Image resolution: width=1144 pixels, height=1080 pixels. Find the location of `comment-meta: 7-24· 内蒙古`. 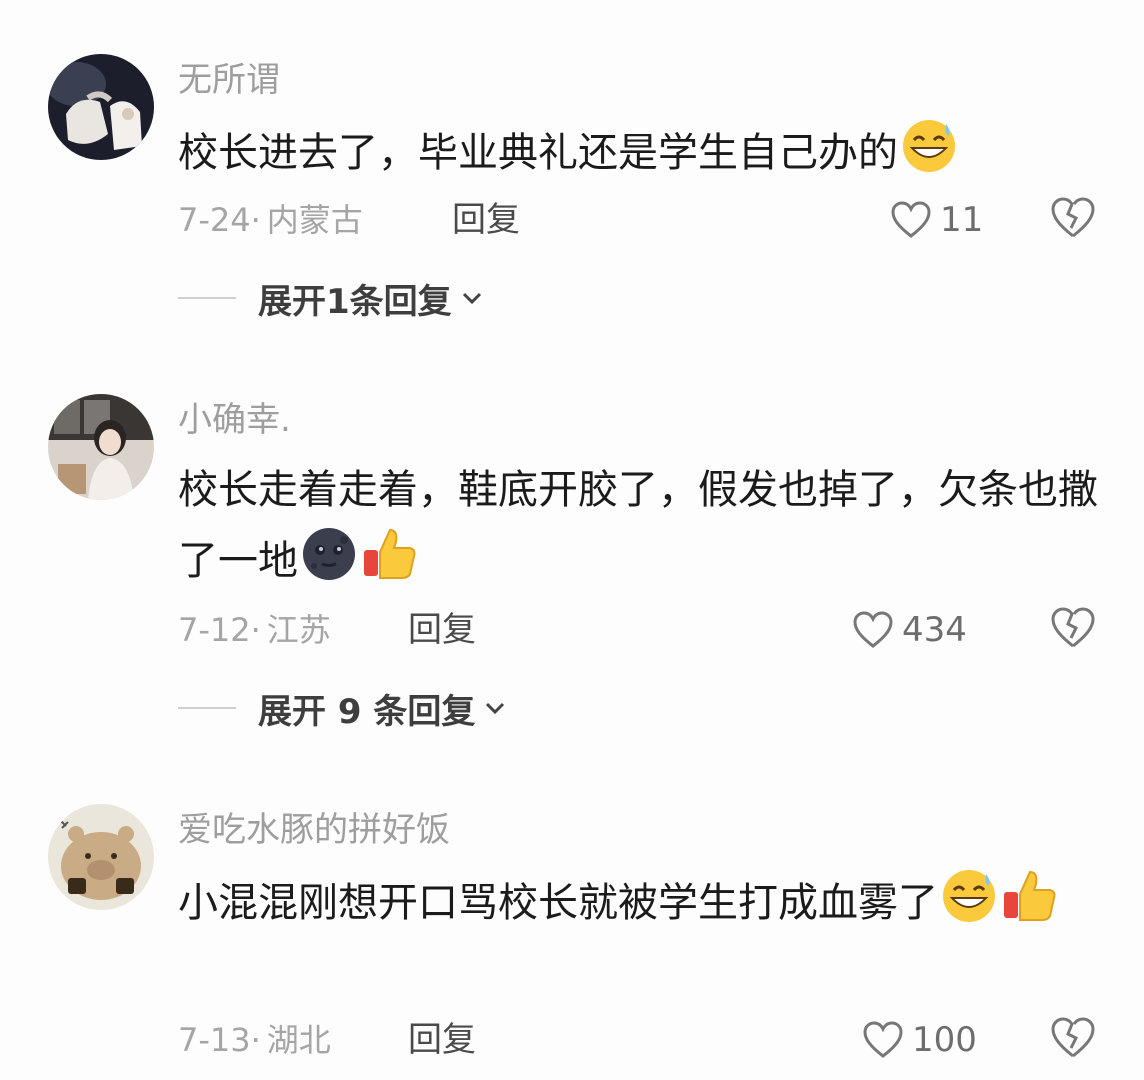

comment-meta: 7-24· 内蒙古 is located at coordinates (270, 220).